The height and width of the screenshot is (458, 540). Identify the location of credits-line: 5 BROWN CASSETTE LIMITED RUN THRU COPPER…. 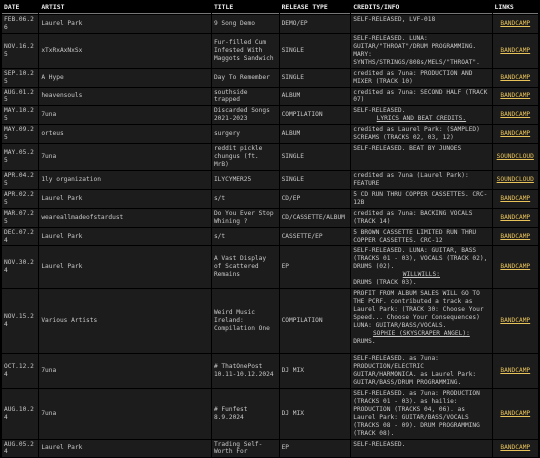
(415, 236).